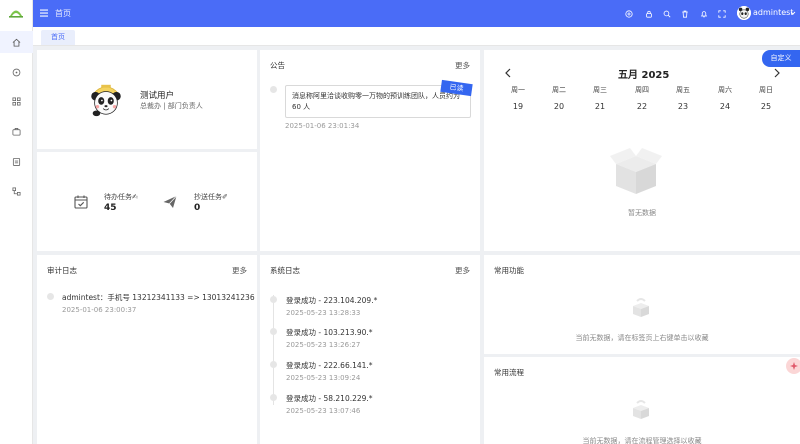  Describe the element at coordinates (158, 297) in the screenshot. I see `audit-log-item: admintest：手机号 13212341133 => 13013241236` at that location.